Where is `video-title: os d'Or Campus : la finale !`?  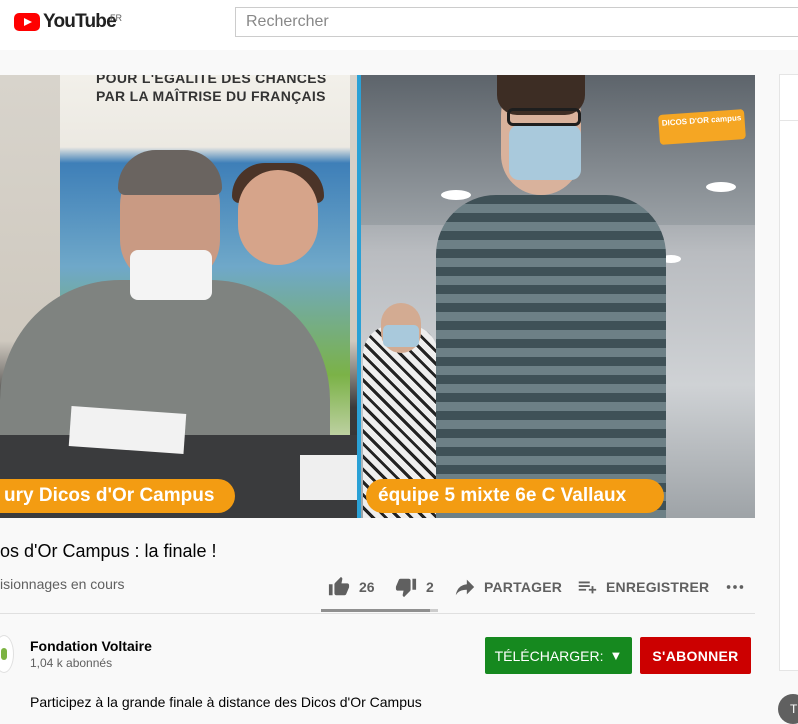 video-title: os d'Or Campus : la finale ! is located at coordinates (108, 551).